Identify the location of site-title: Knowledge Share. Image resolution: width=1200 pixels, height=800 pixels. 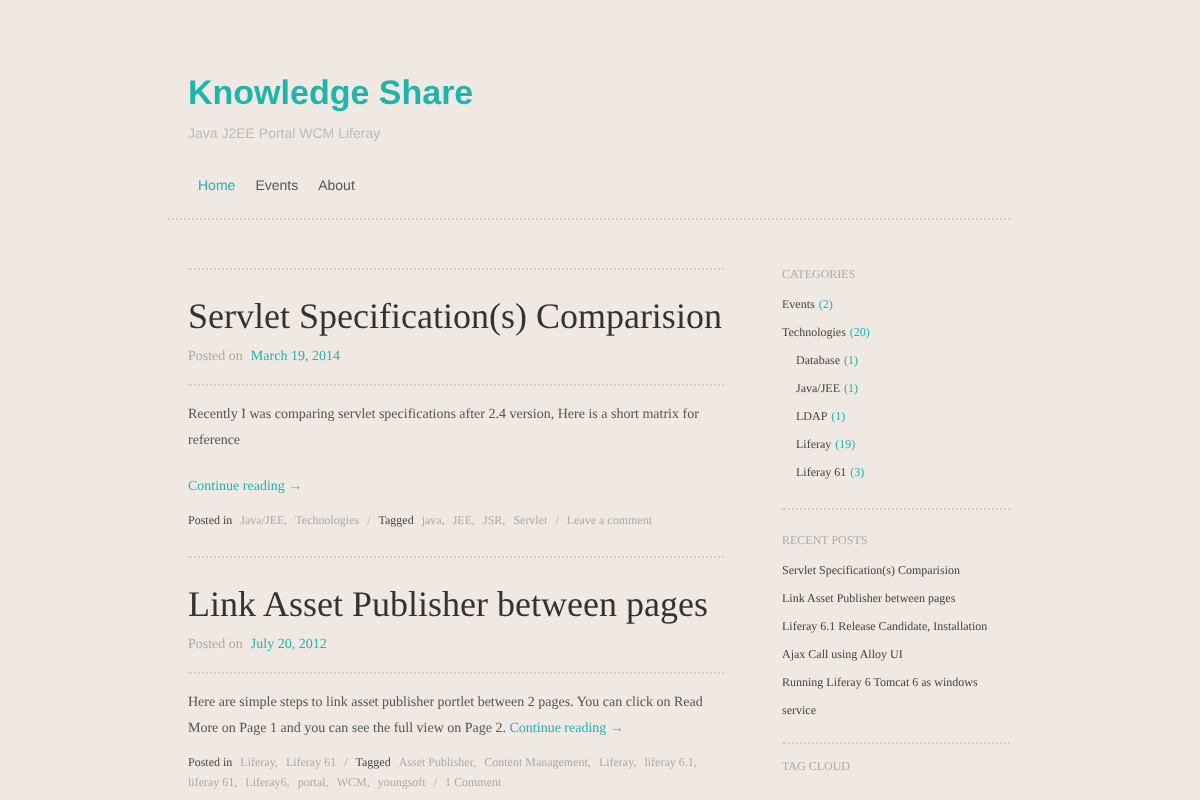
(599, 94).